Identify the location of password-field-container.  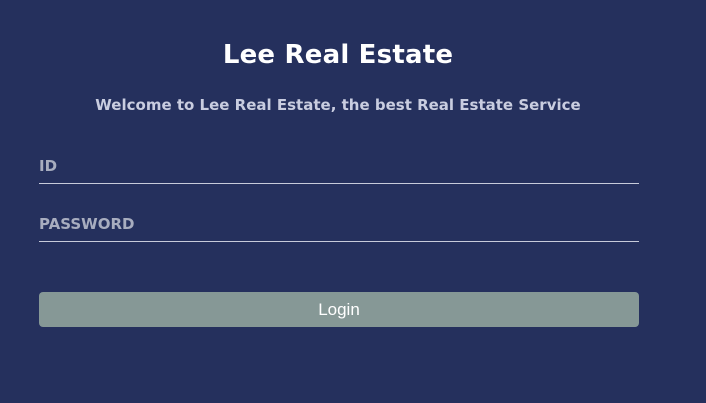
(339, 224).